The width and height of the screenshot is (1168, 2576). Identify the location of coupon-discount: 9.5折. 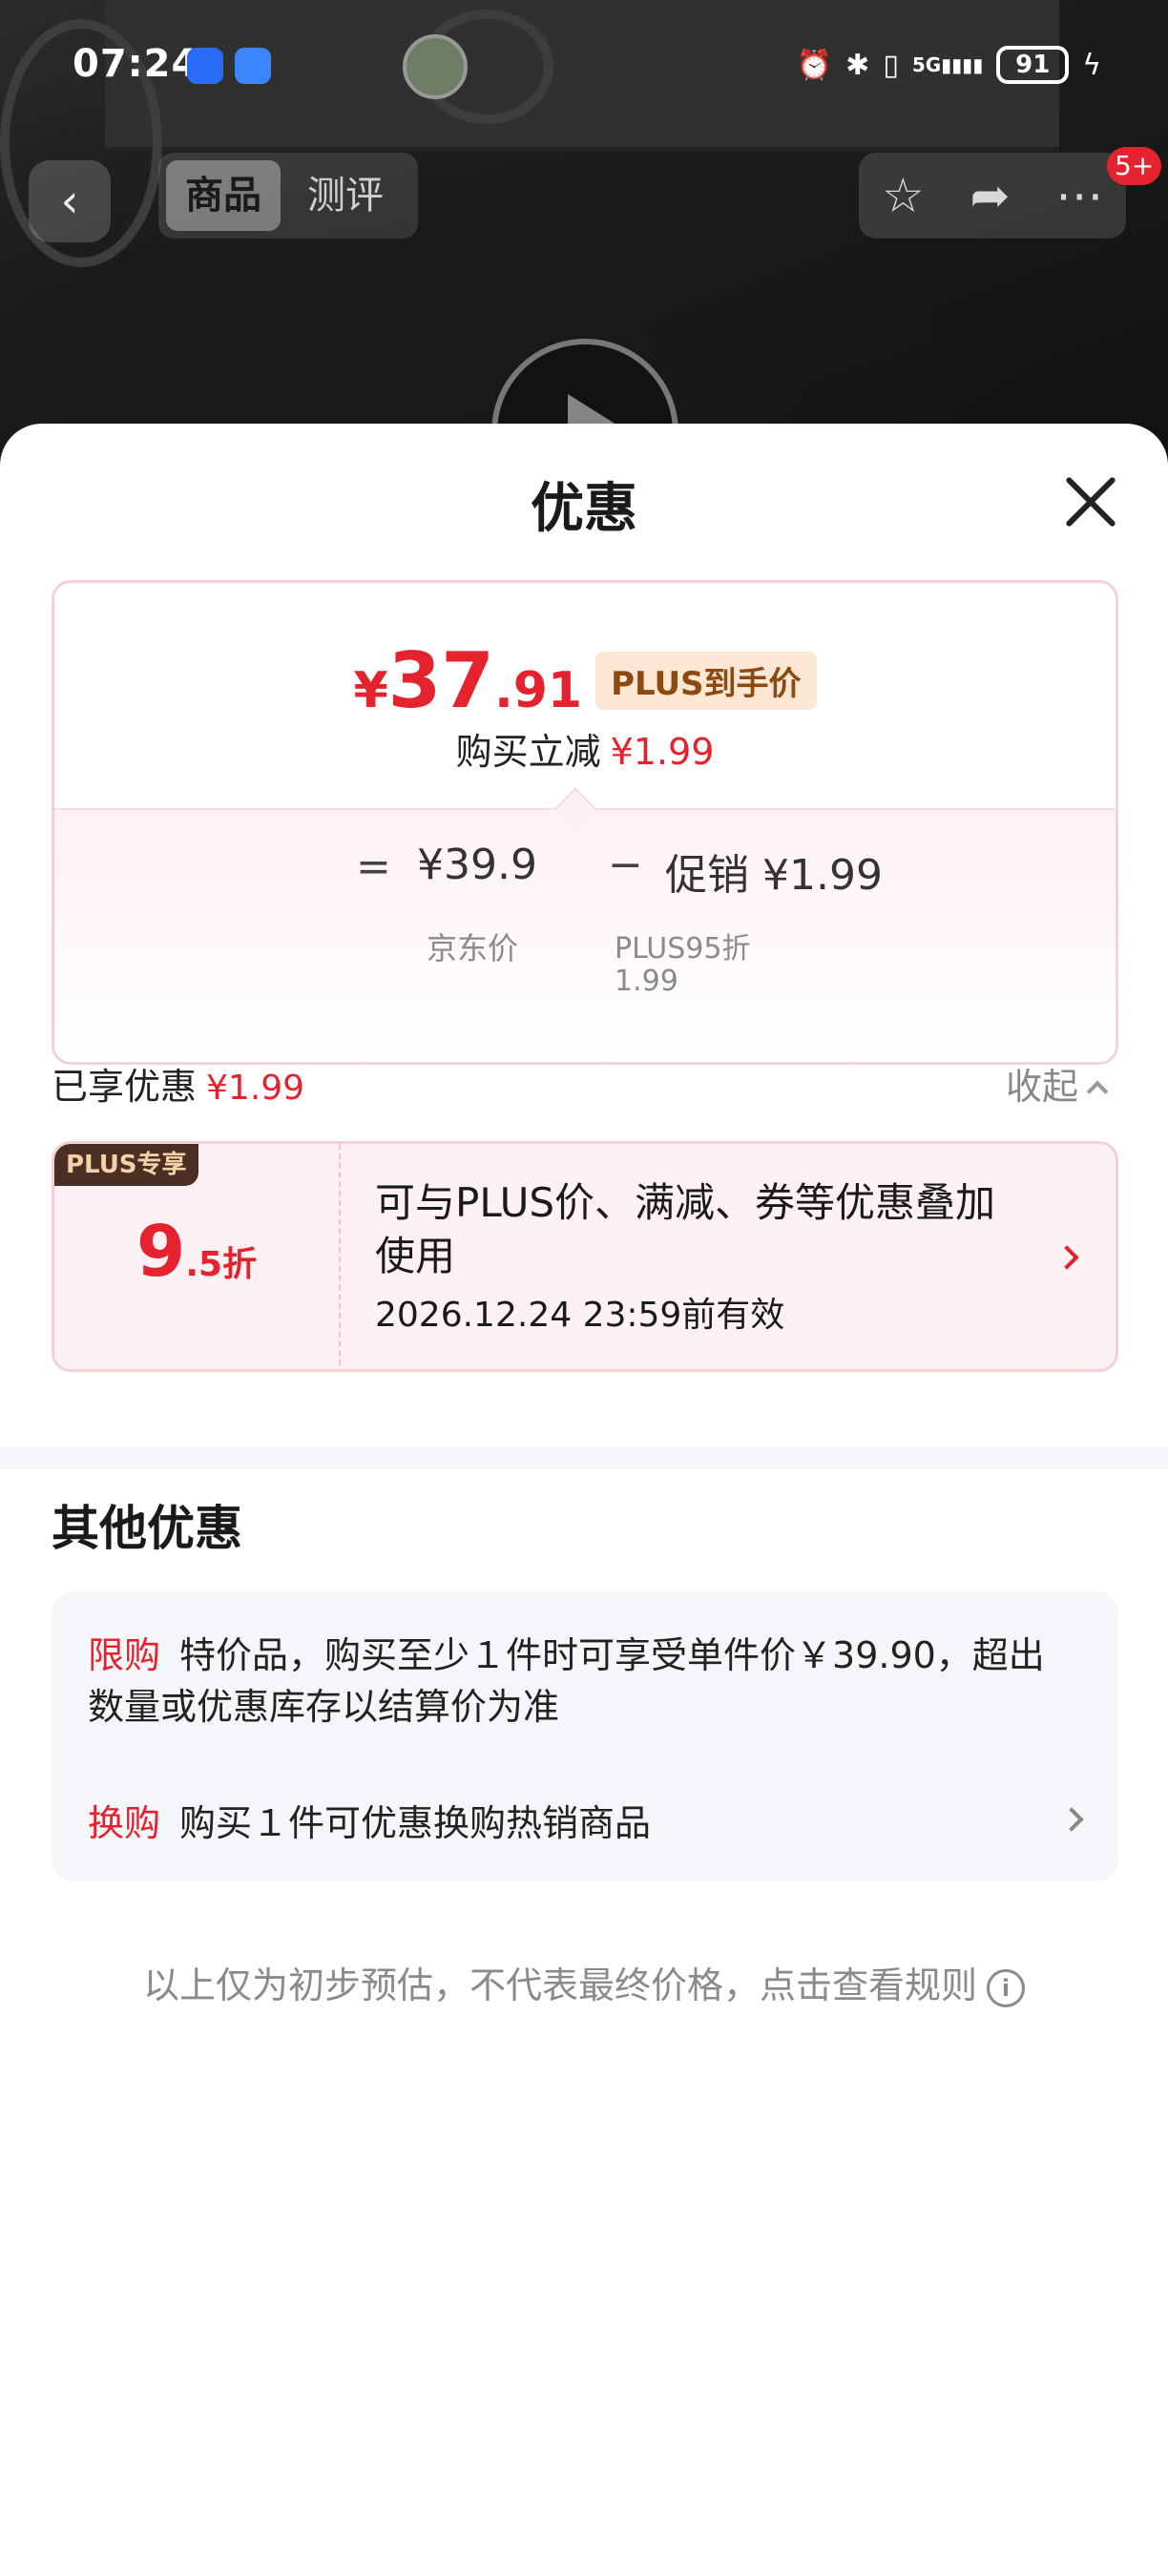
(196, 1252).